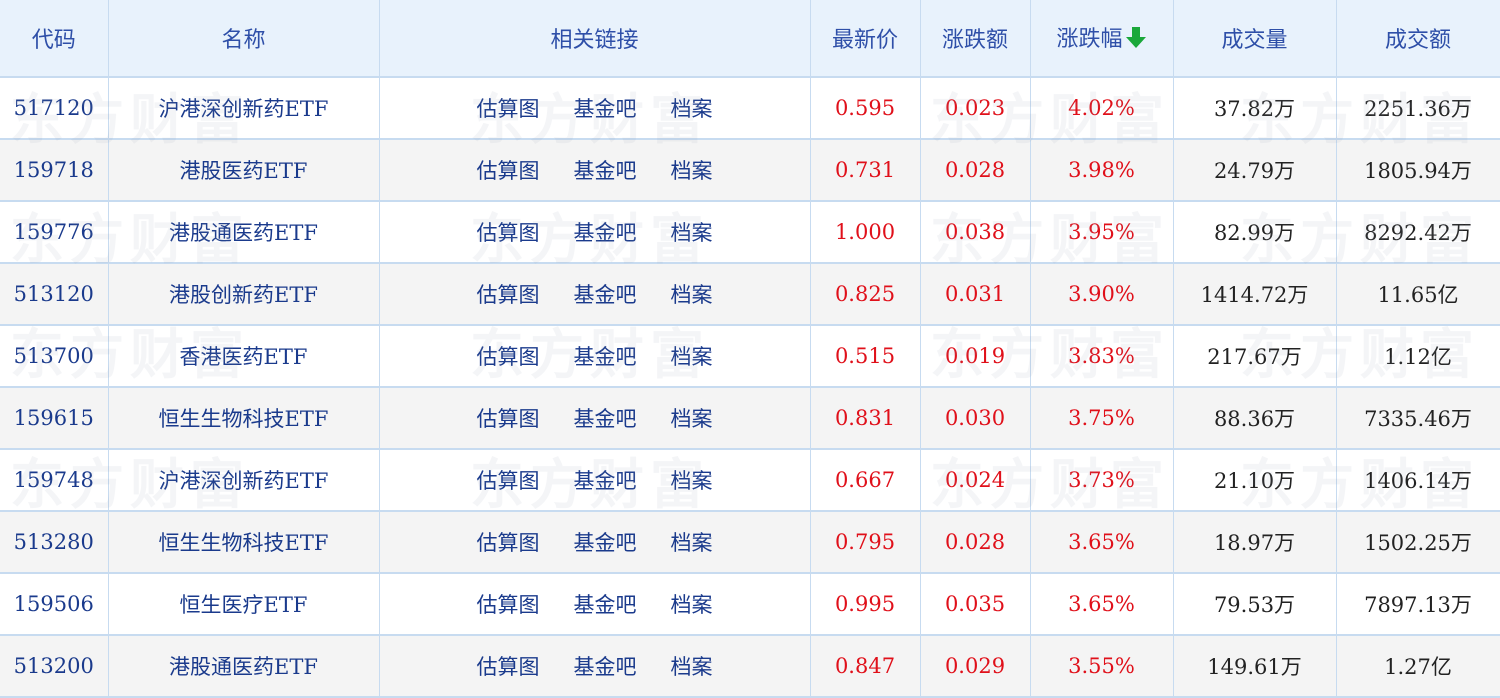 This screenshot has width=1500, height=698. I want to click on volume-cell: 1414.72万, so click(1255, 294).